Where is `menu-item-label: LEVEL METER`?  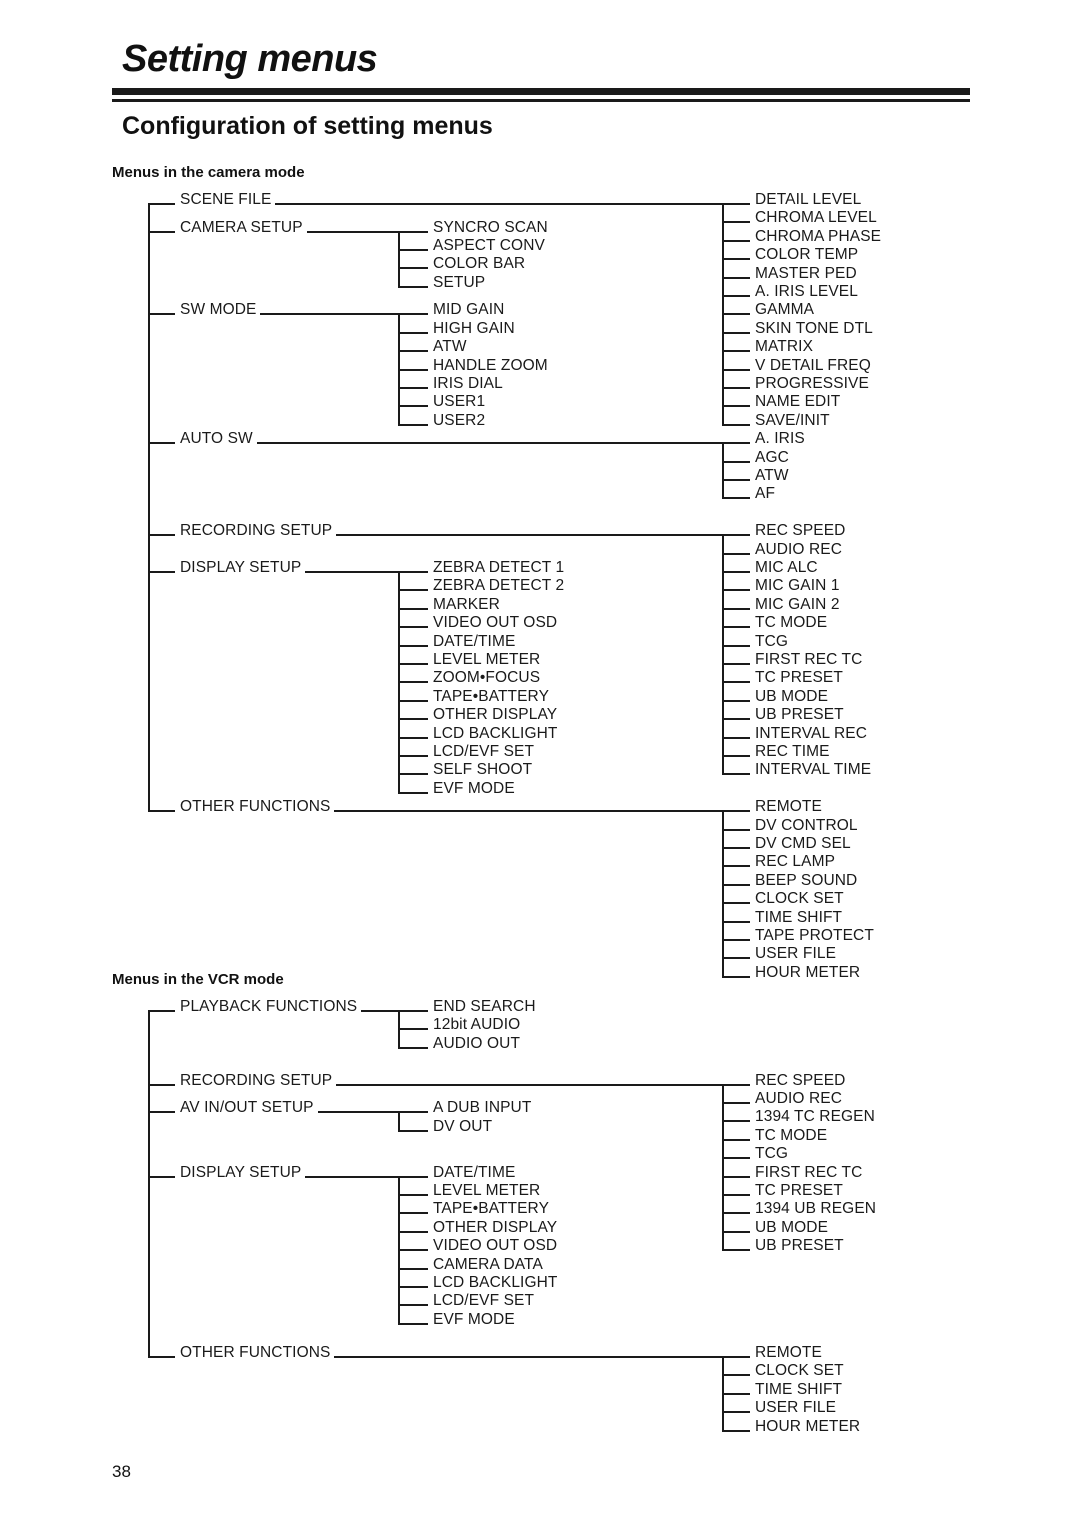 menu-item-label: LEVEL METER is located at coordinates (487, 1190).